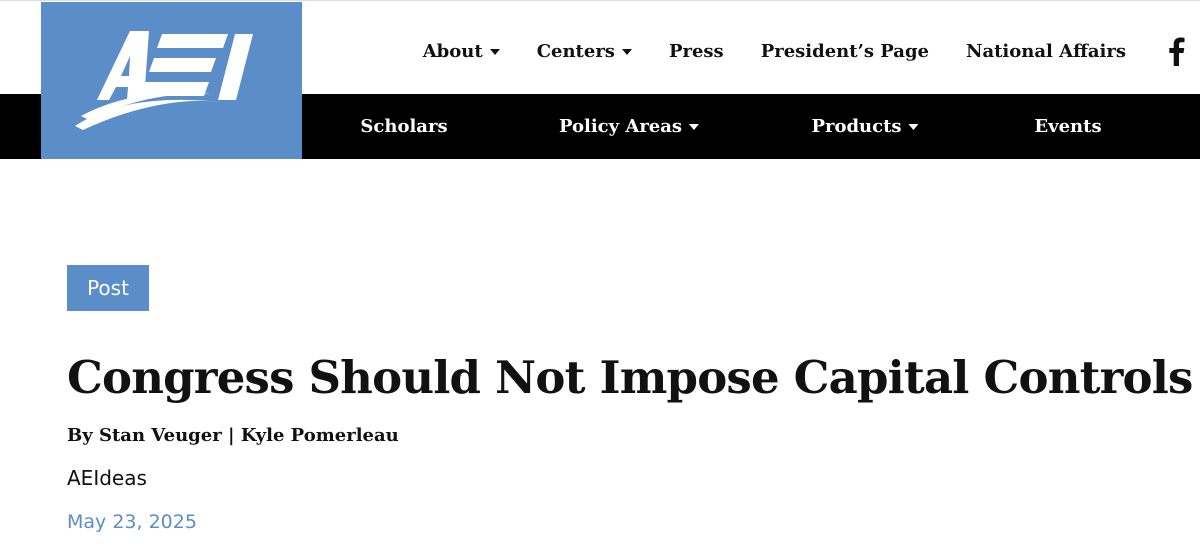  What do you see at coordinates (160, 435) in the screenshot?
I see `author-link: Stan Veuger` at bounding box center [160, 435].